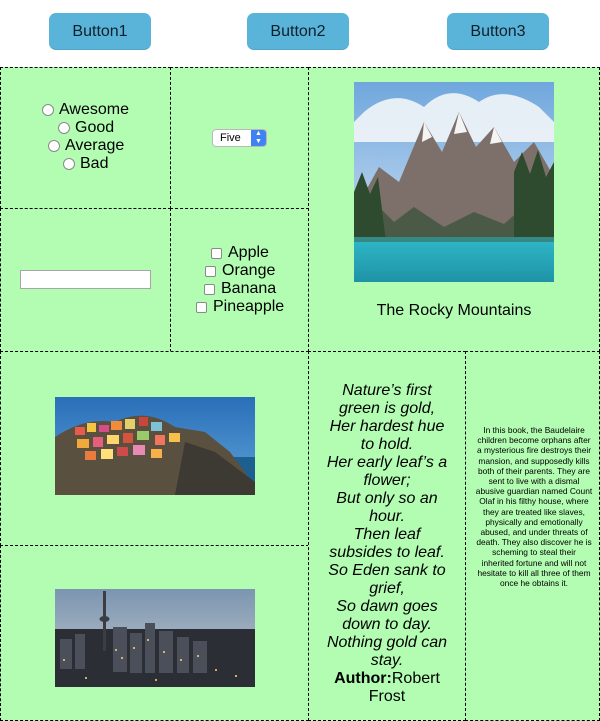 The image size is (600, 721). I want to click on checkbox-label: Pineapple, so click(249, 306).